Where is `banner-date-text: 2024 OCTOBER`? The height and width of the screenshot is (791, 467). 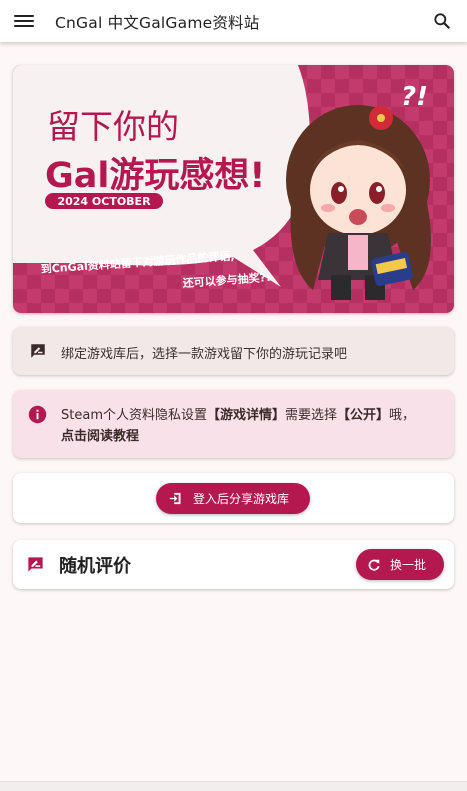 banner-date-text: 2024 OCTOBER is located at coordinates (104, 201).